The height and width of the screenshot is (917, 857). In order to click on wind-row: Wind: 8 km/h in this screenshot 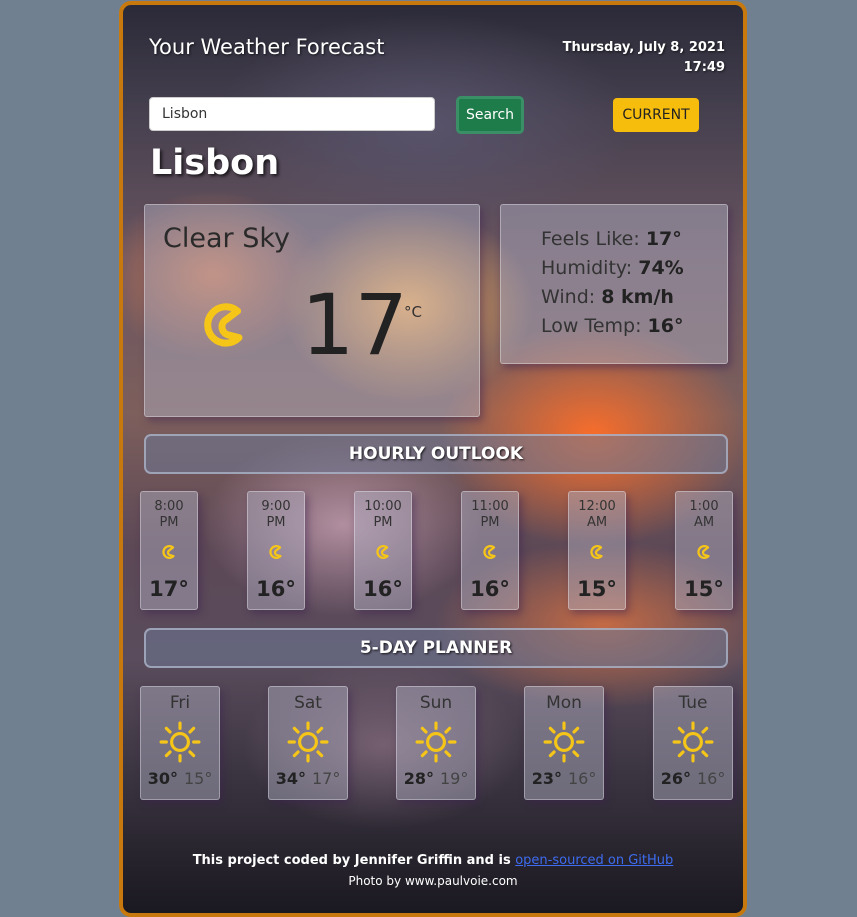, I will do `click(612, 297)`.